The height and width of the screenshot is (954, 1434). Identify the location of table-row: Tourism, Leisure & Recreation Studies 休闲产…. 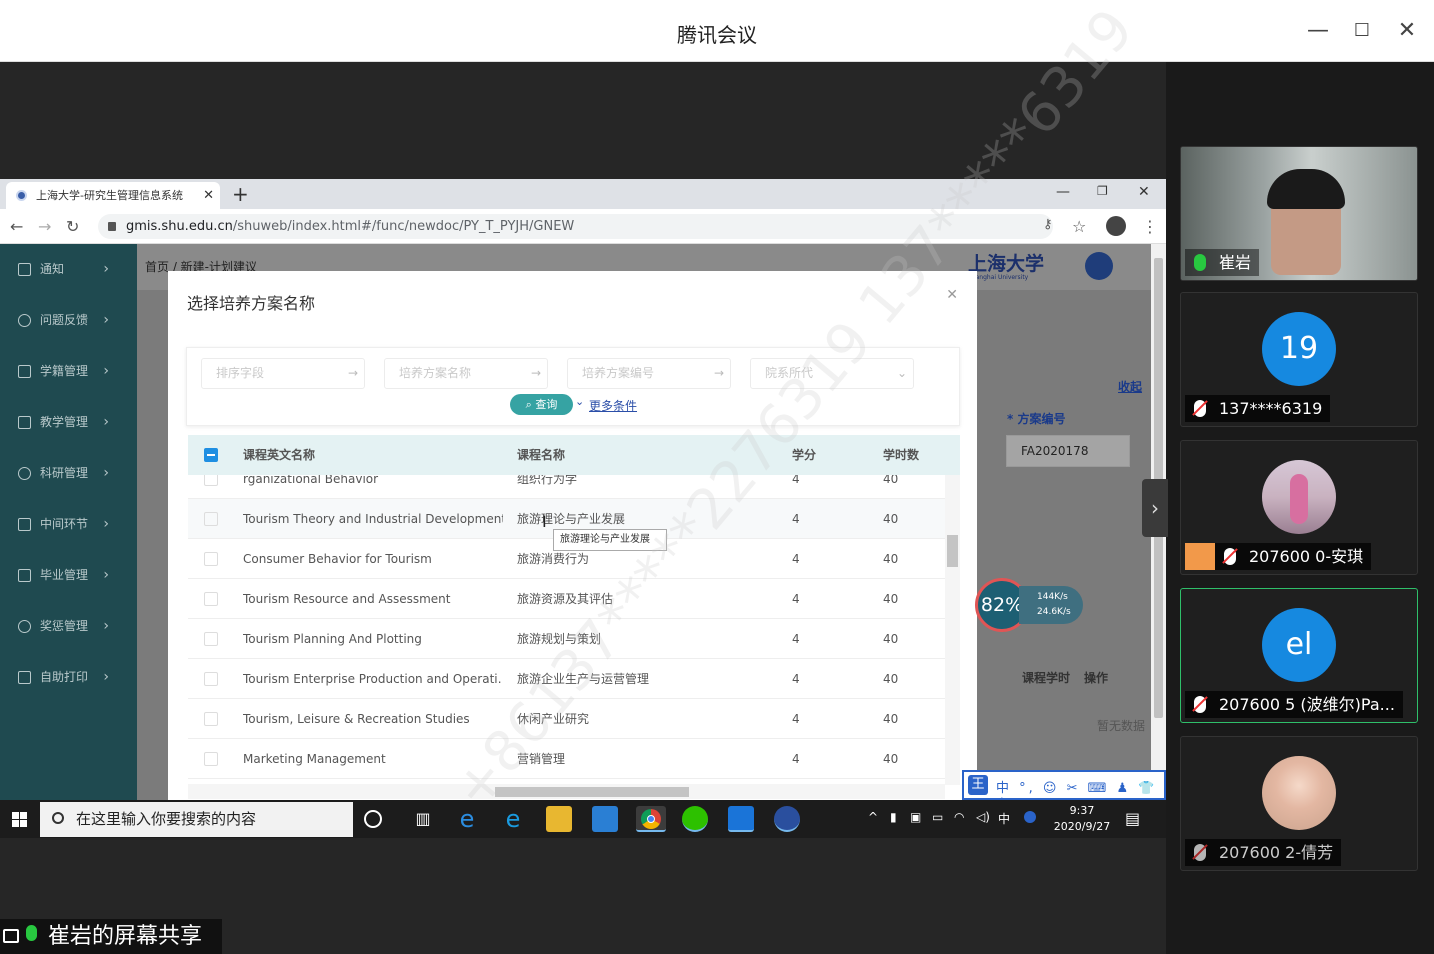
(566, 719).